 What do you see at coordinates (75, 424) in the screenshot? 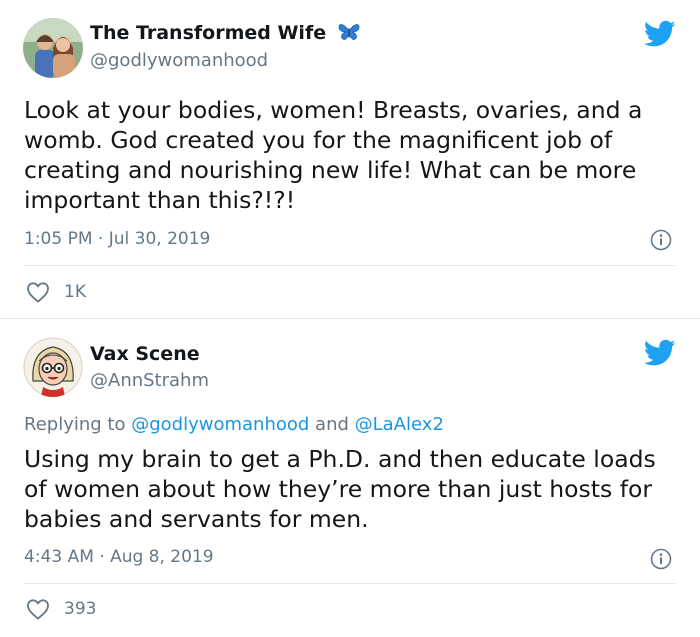
I see `replying-prefix: Replying to` at bounding box center [75, 424].